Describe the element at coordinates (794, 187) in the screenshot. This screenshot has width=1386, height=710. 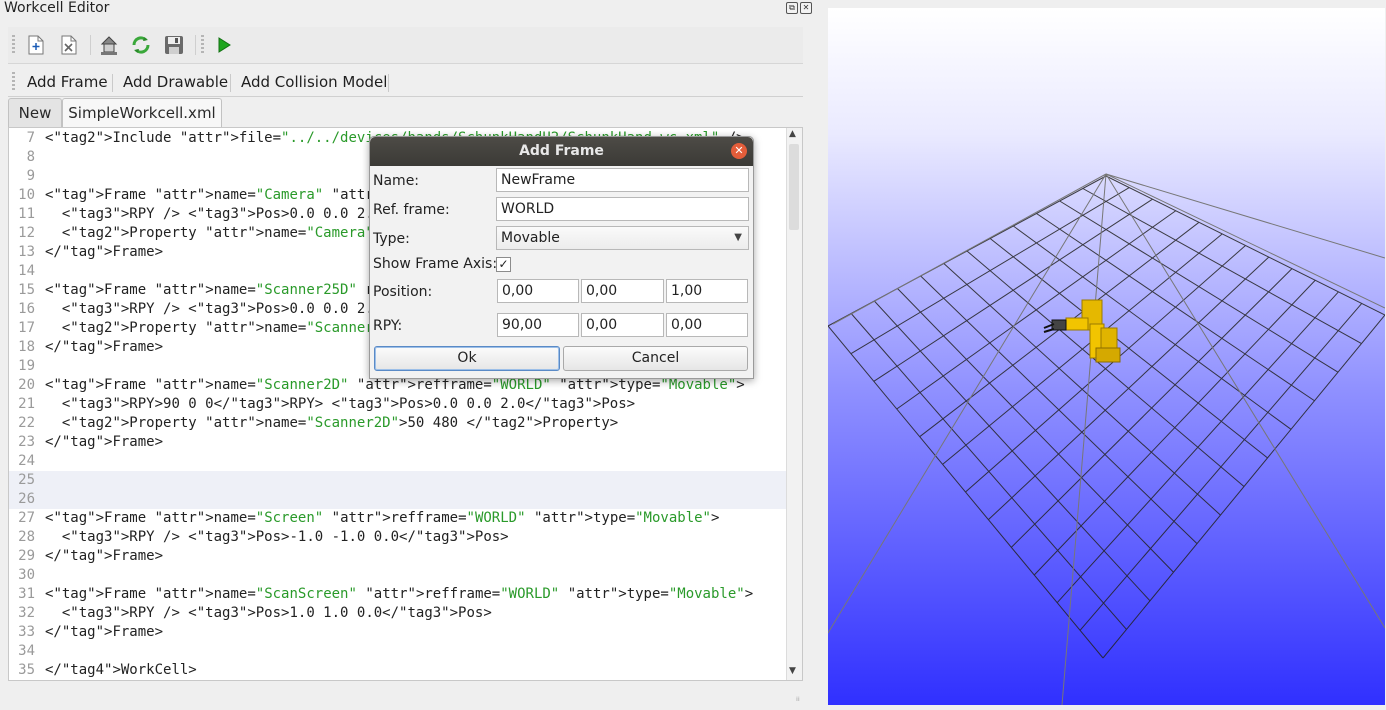
I see `scroll-thumb` at that location.